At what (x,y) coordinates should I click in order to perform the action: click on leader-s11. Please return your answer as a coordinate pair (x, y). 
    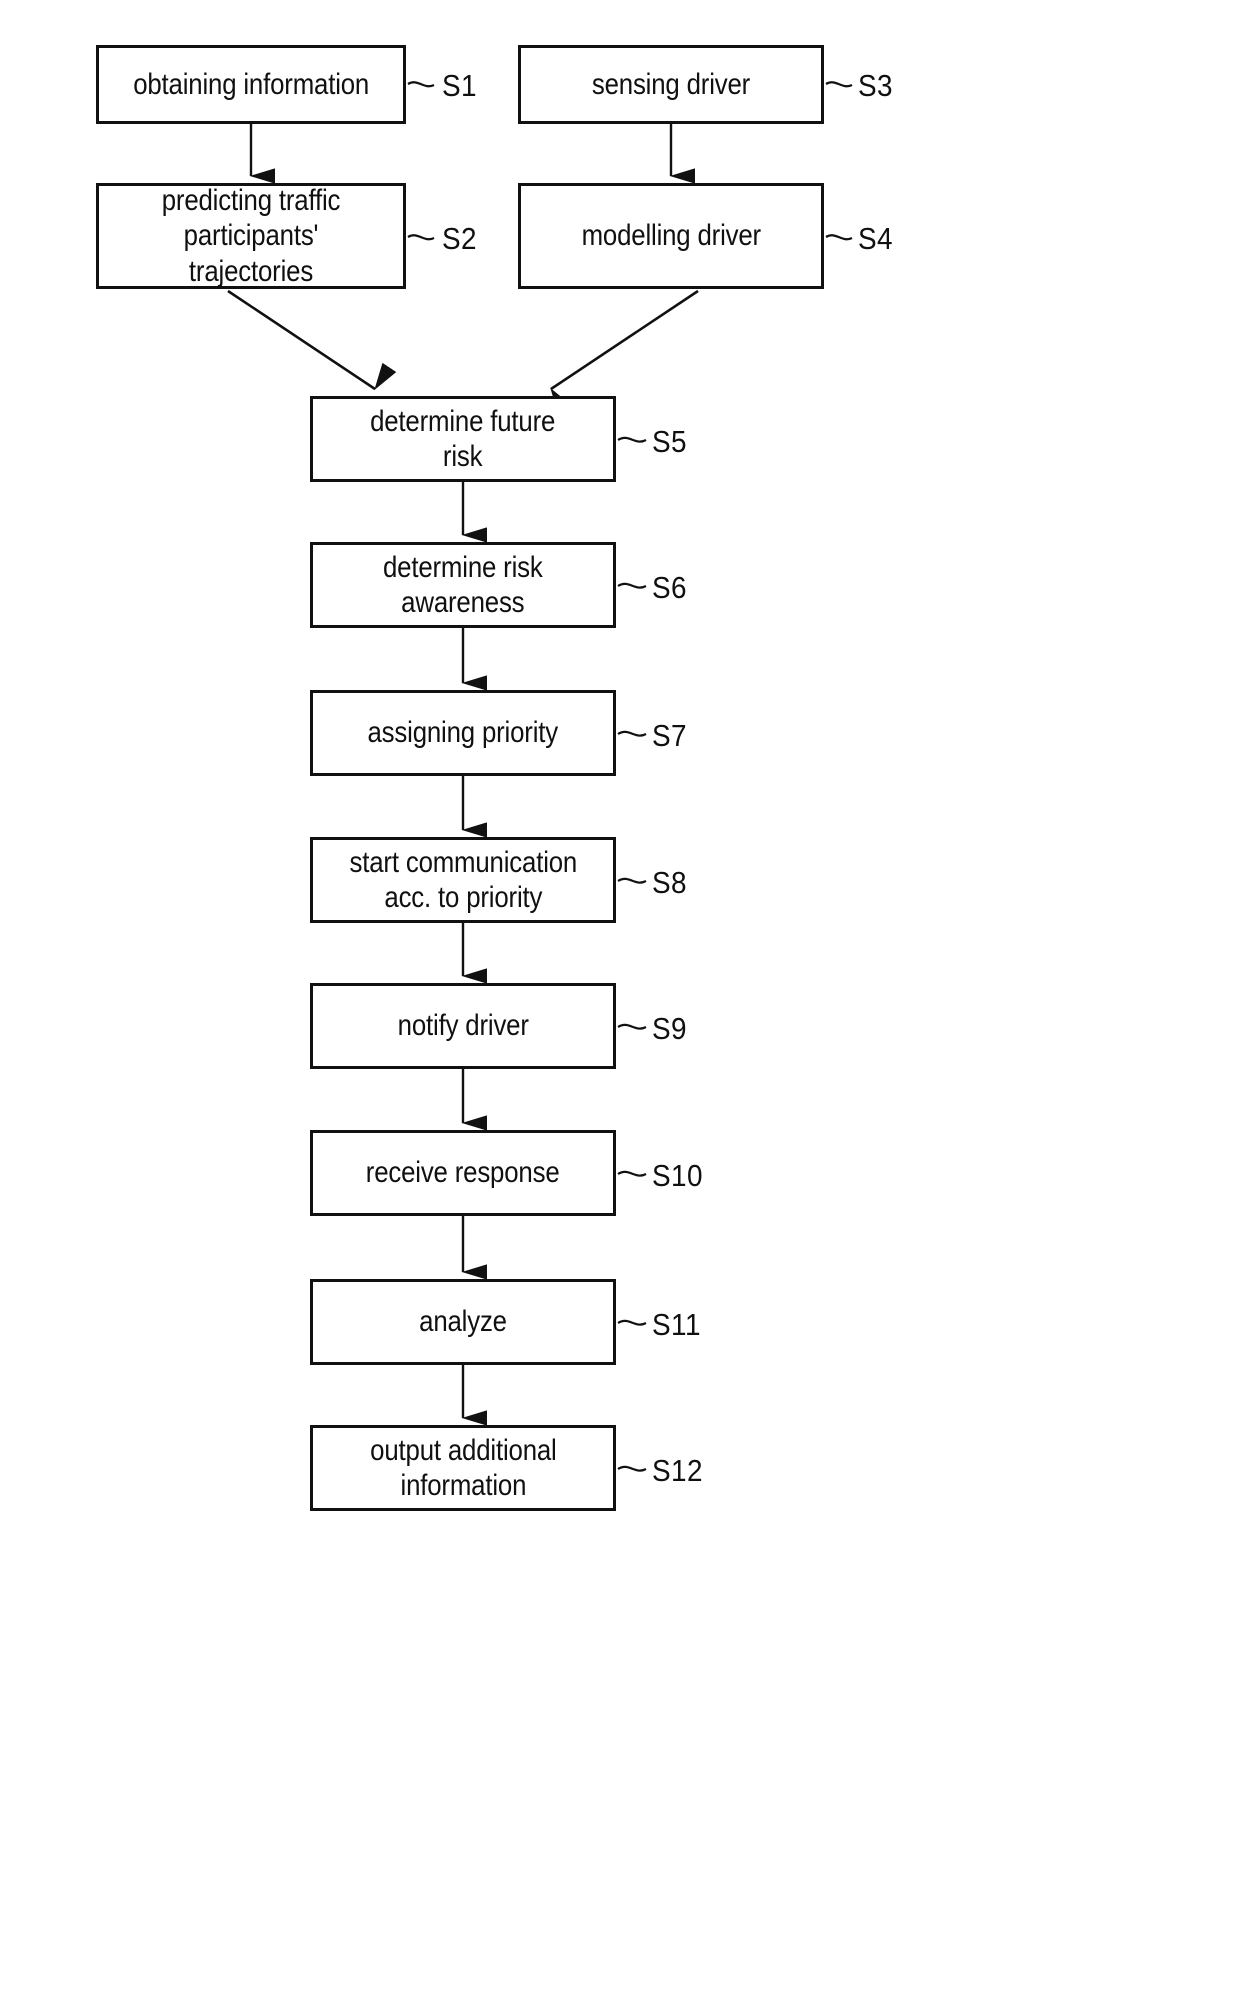
    Looking at the image, I should click on (632, 1322).